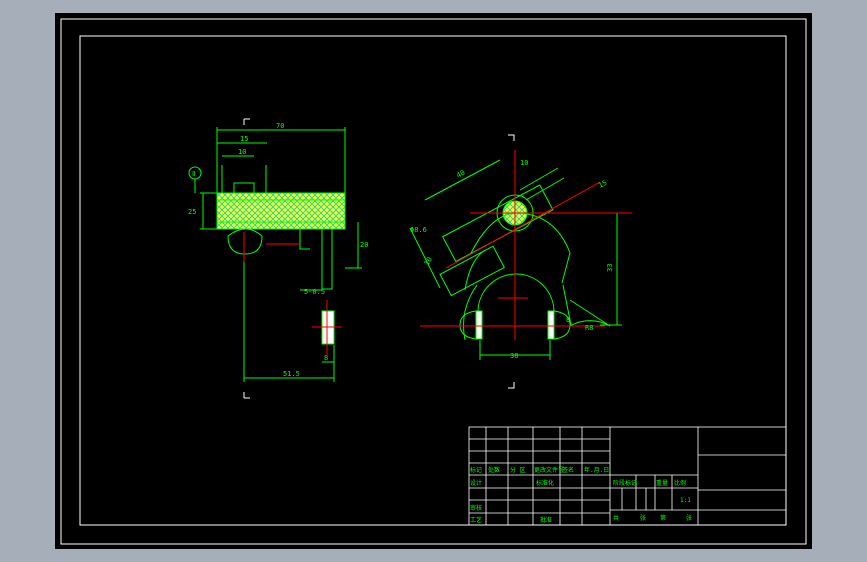 The image size is (867, 562). I want to click on tb-weight: 重量, so click(662, 483).